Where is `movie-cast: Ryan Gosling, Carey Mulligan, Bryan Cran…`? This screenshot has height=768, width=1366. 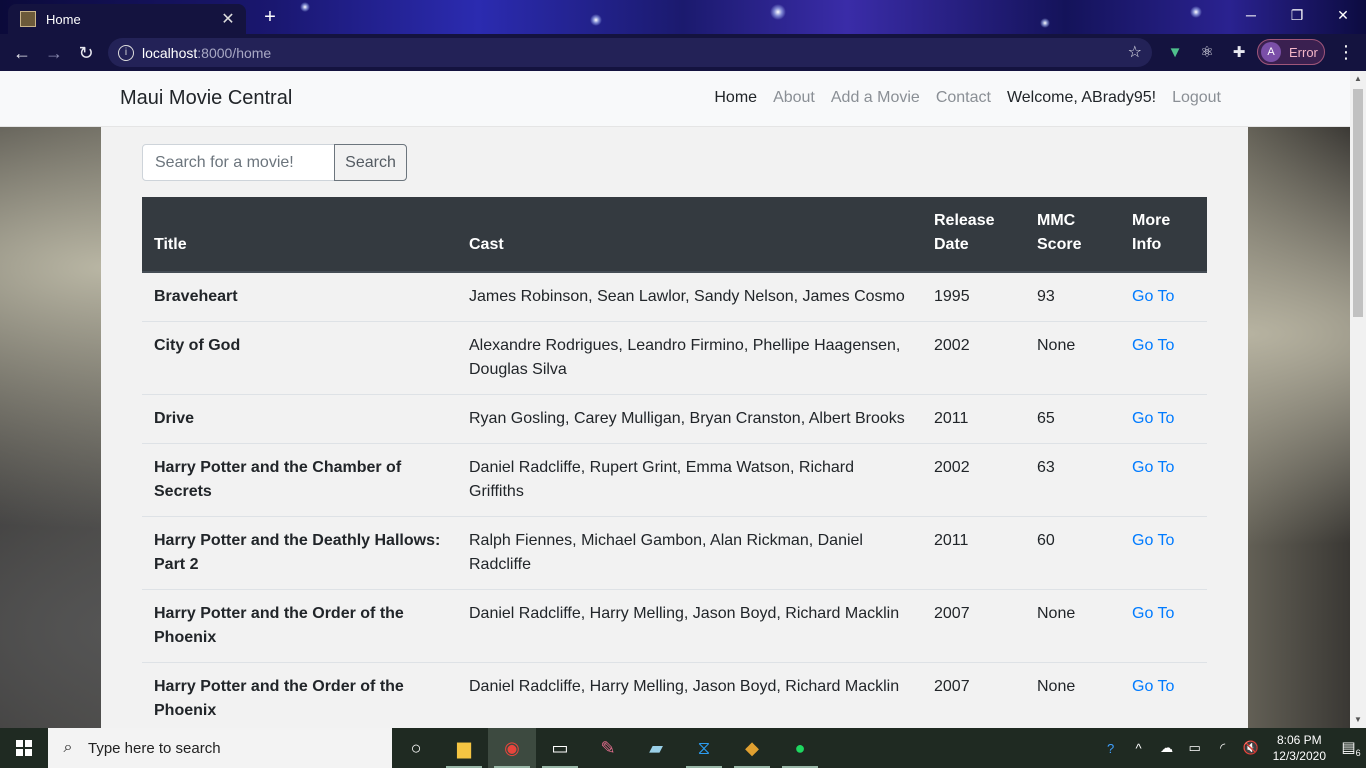 movie-cast: Ryan Gosling, Carey Mulligan, Bryan Cran… is located at coordinates (689, 419).